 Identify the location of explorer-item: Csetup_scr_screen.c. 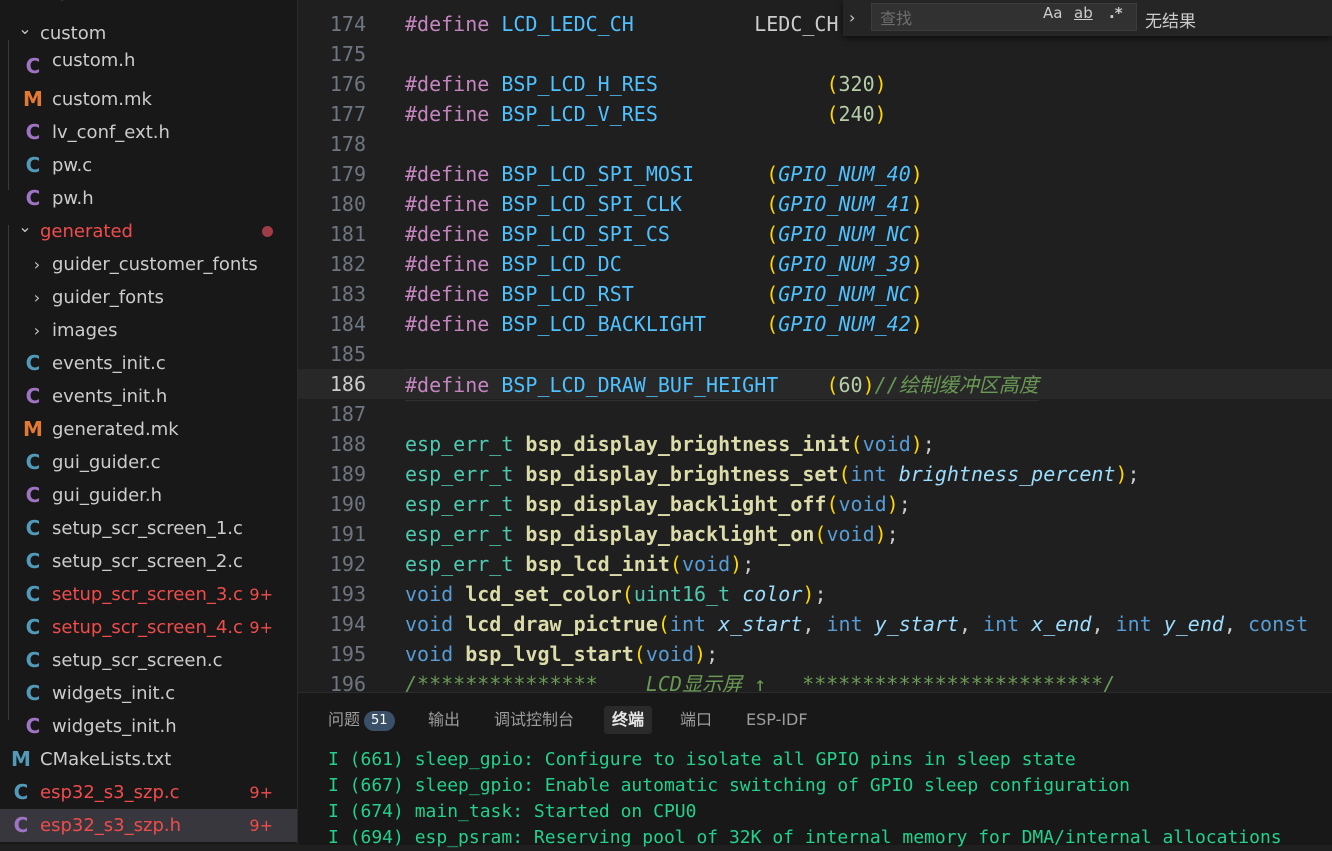
(148, 660).